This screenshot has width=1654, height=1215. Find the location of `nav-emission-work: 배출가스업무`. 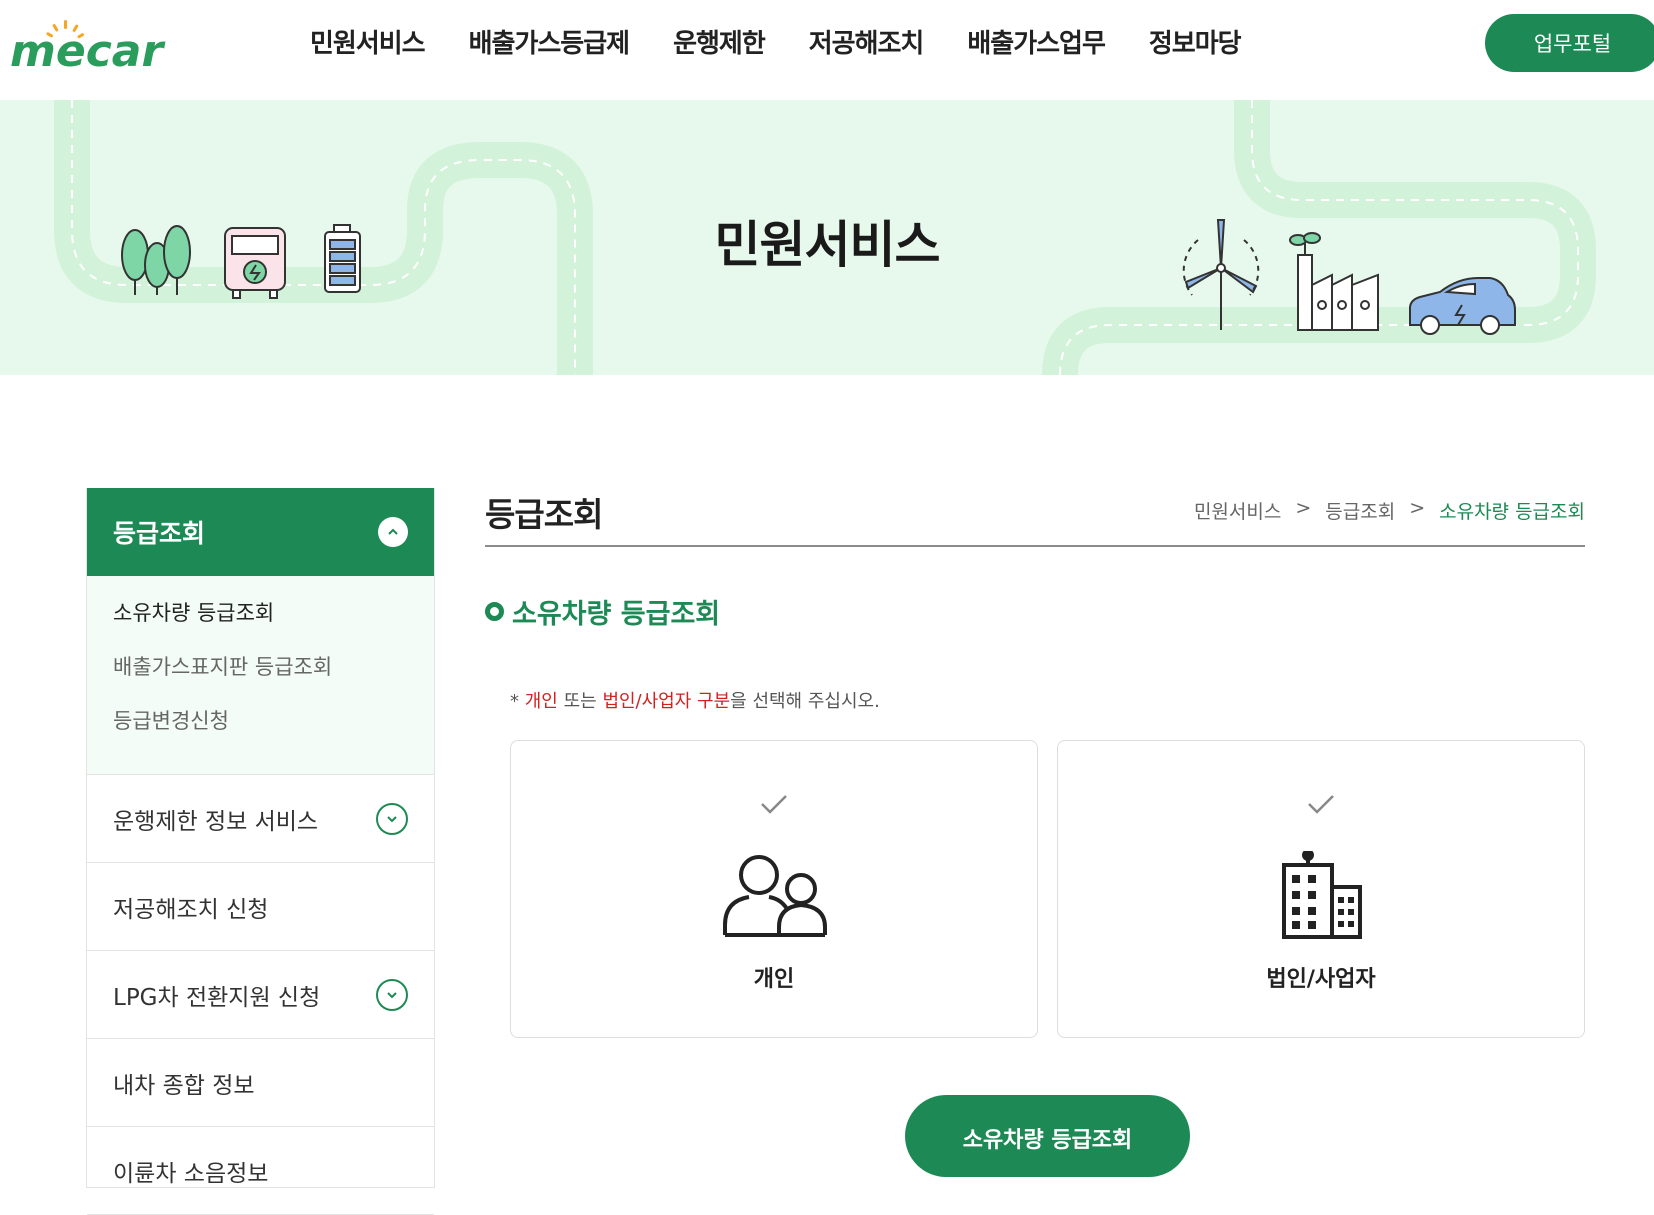

nav-emission-work: 배출가스업무 is located at coordinates (1036, 44).